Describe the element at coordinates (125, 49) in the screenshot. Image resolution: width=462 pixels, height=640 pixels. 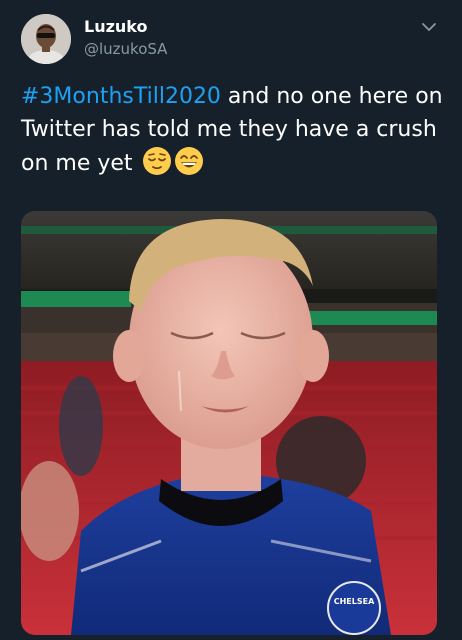
I see `user-handle: @luzukoSA` at that location.